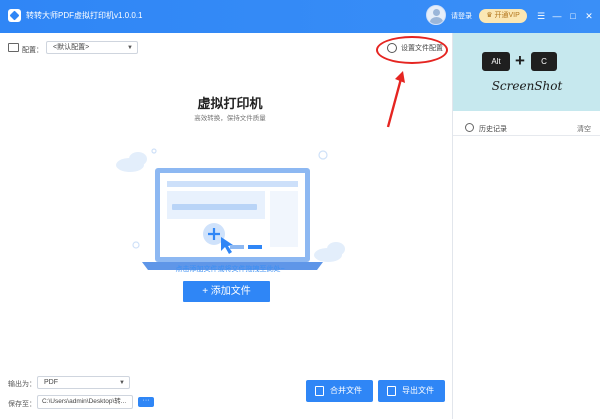  Describe the element at coordinates (496, 61) in the screenshot. I see `alt-key: Alt` at that location.